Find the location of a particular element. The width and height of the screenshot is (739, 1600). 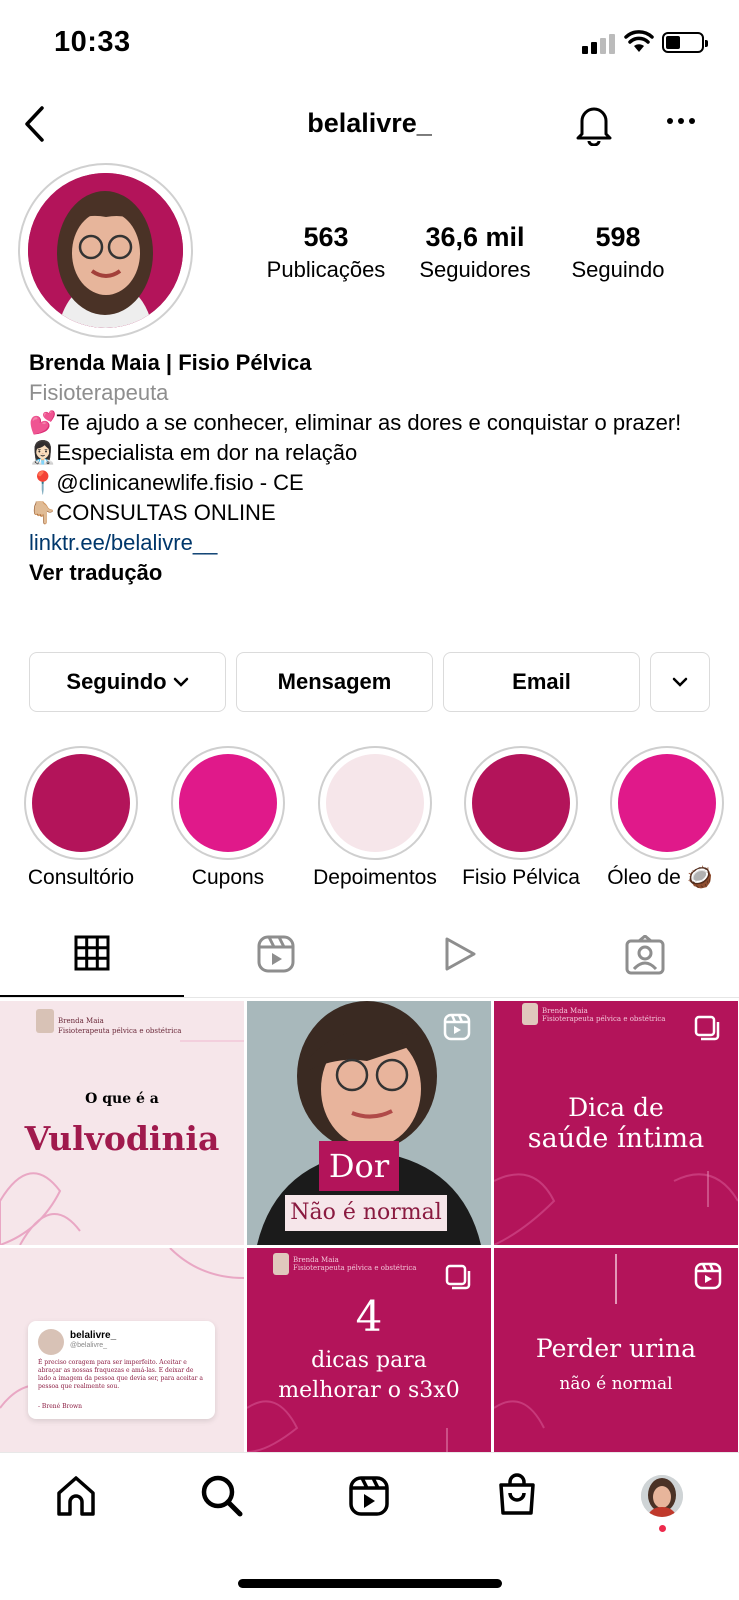

post-title: Não é normal is located at coordinates (366, 1213).